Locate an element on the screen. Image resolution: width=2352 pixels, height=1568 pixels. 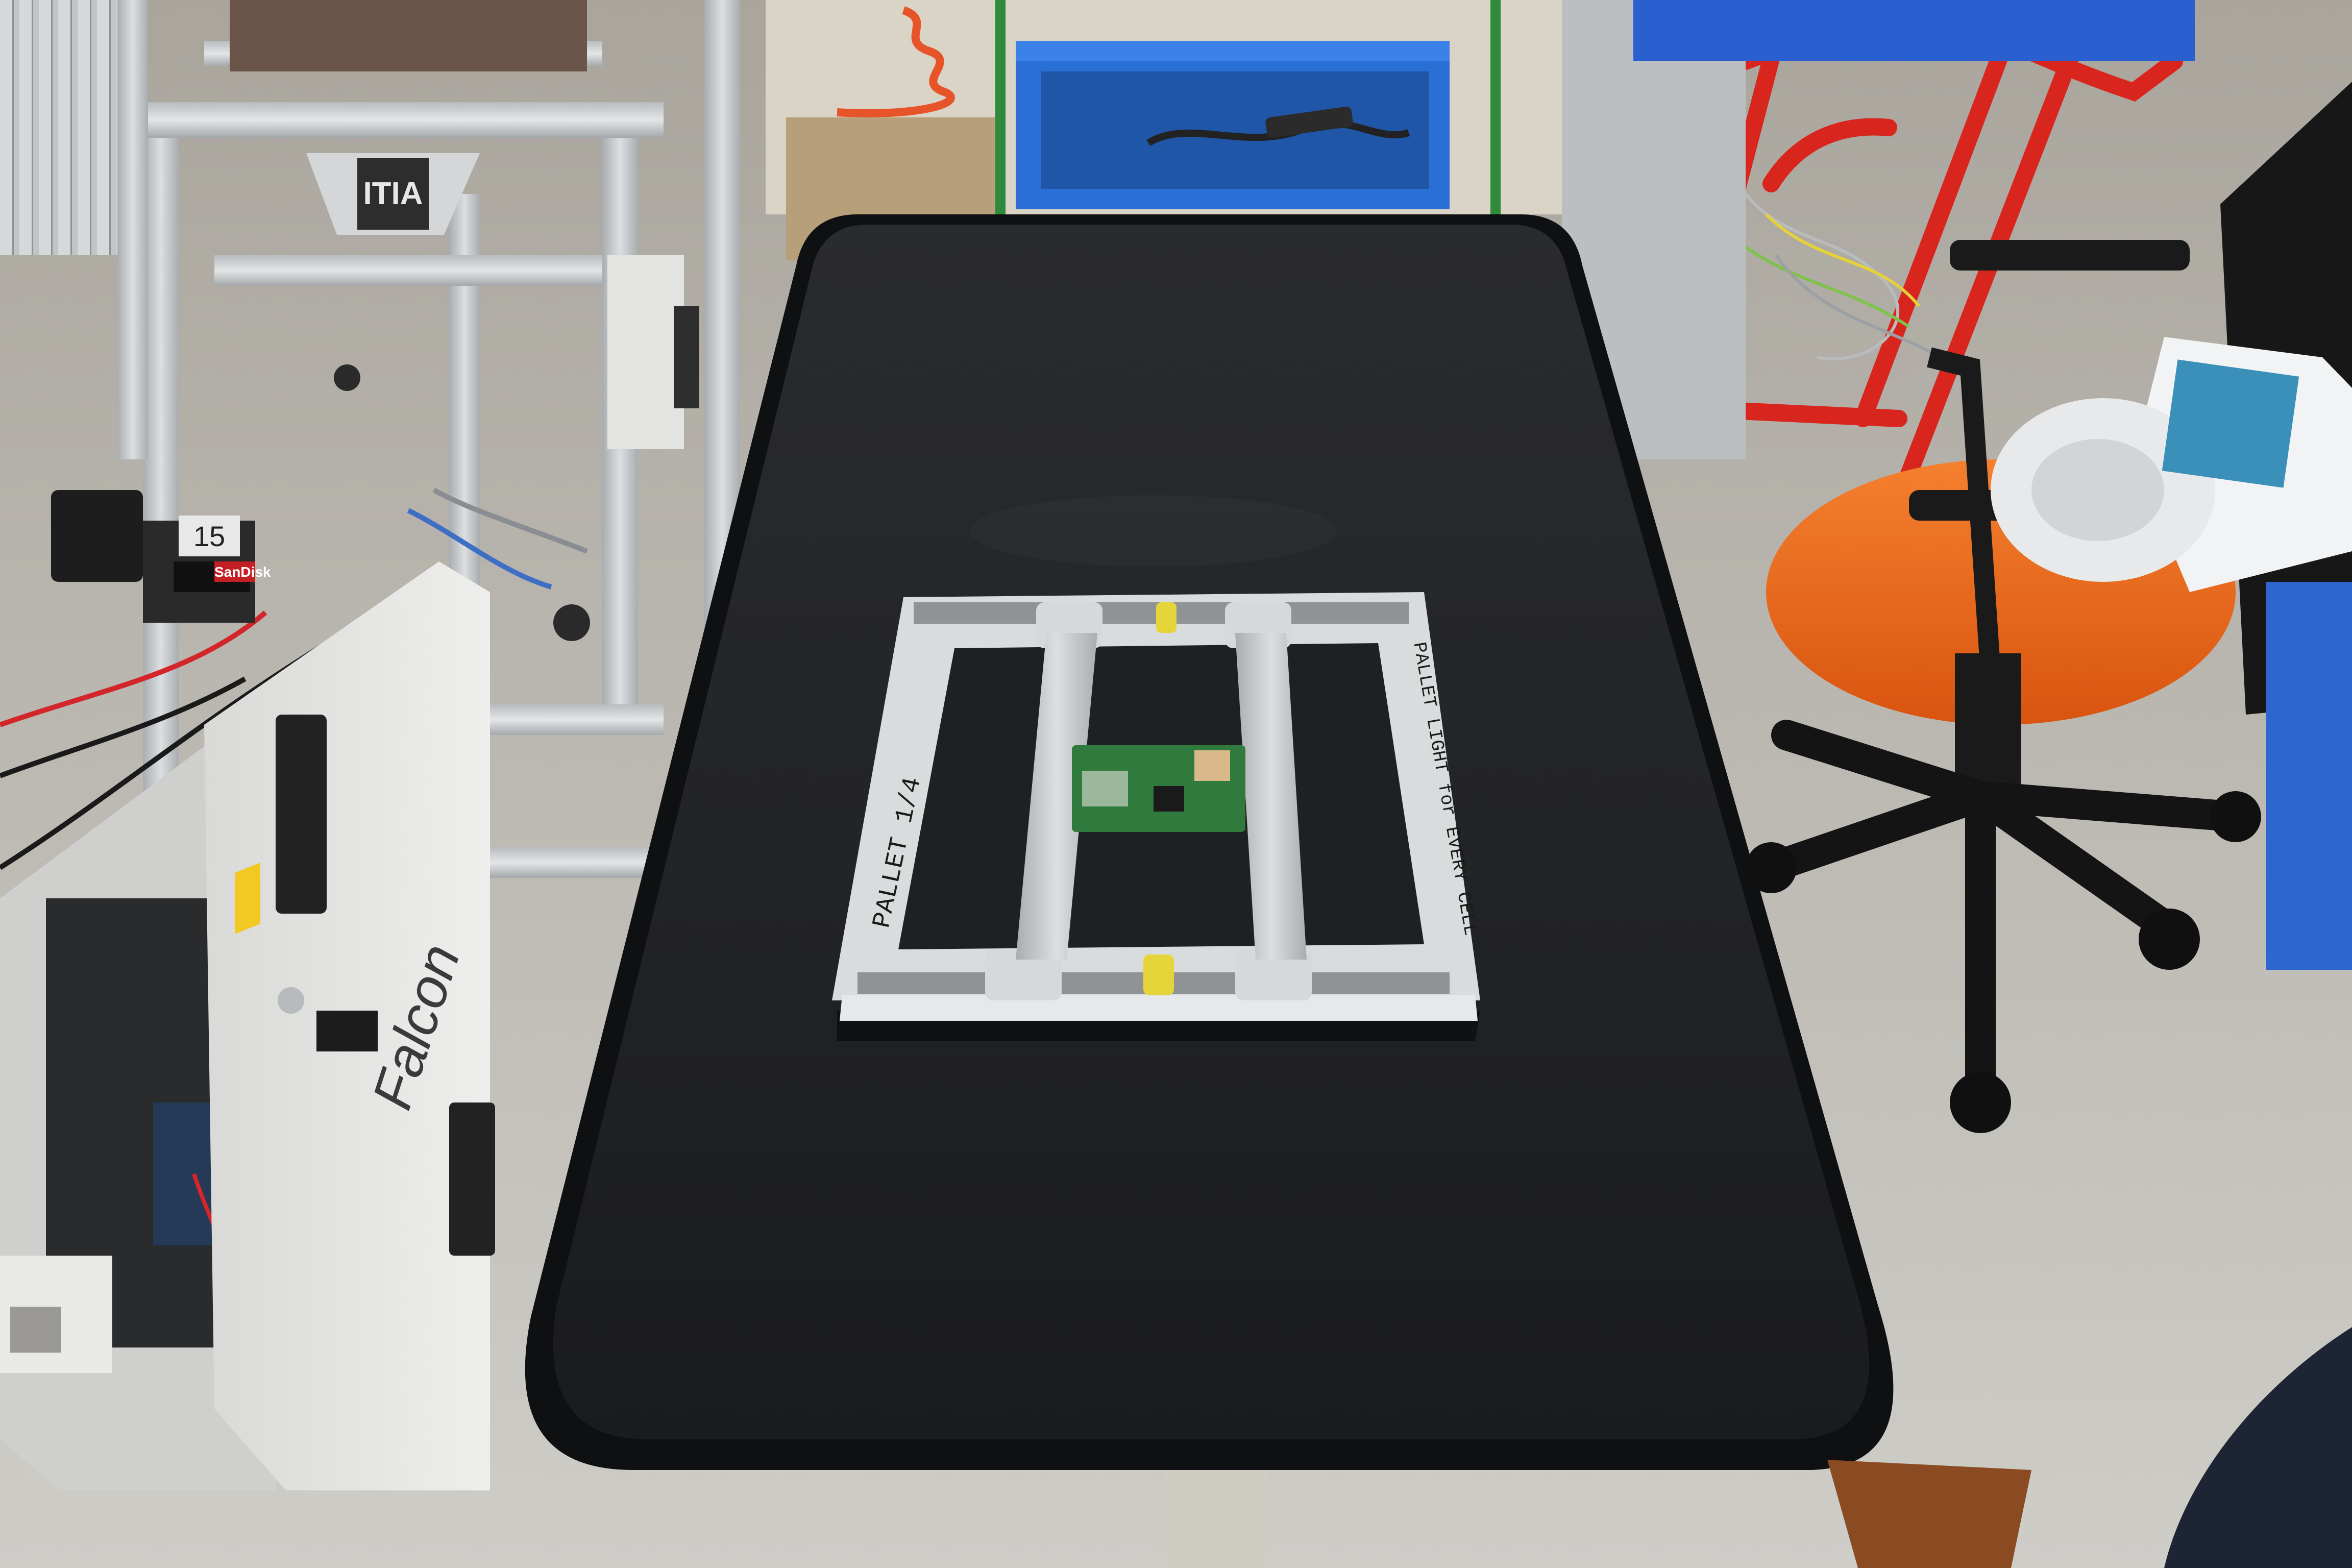
blue-conveyor is located at coordinates (1914, 30).